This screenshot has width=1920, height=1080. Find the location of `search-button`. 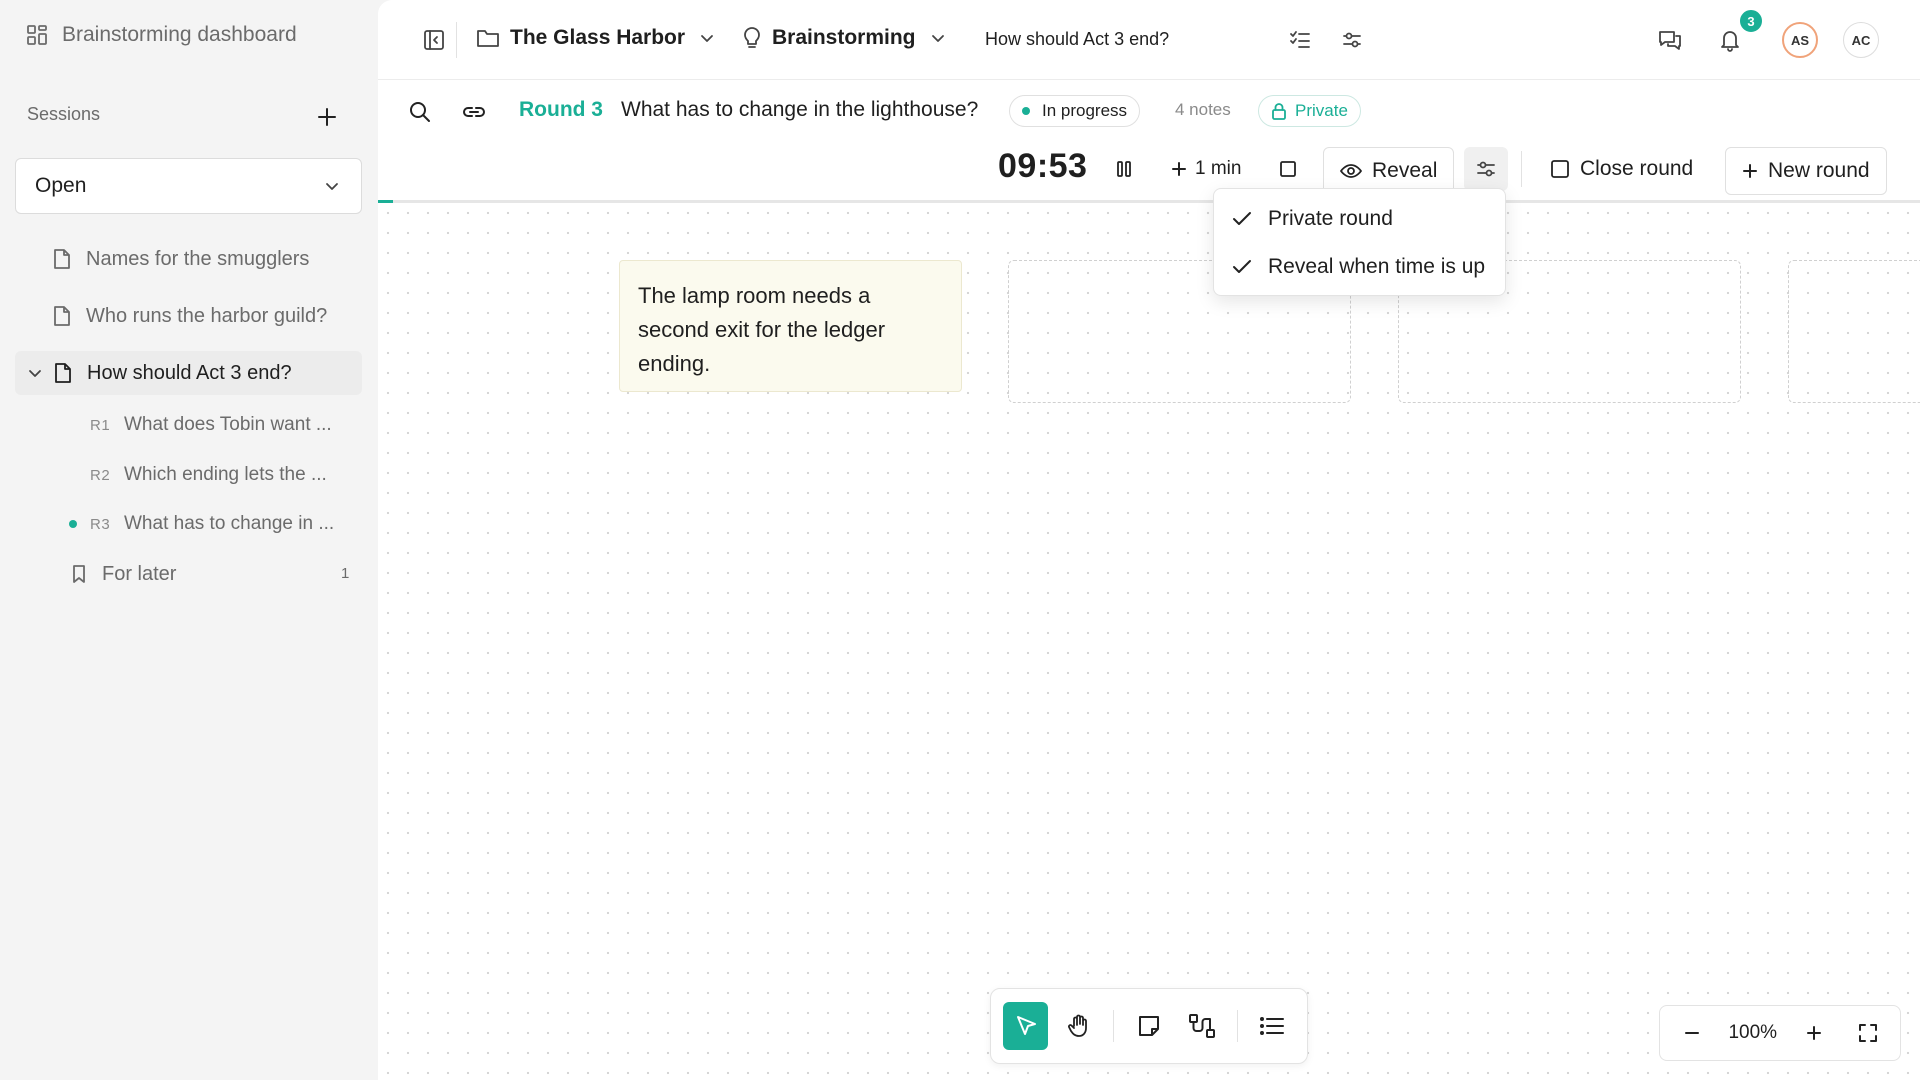

search-button is located at coordinates (420, 112).